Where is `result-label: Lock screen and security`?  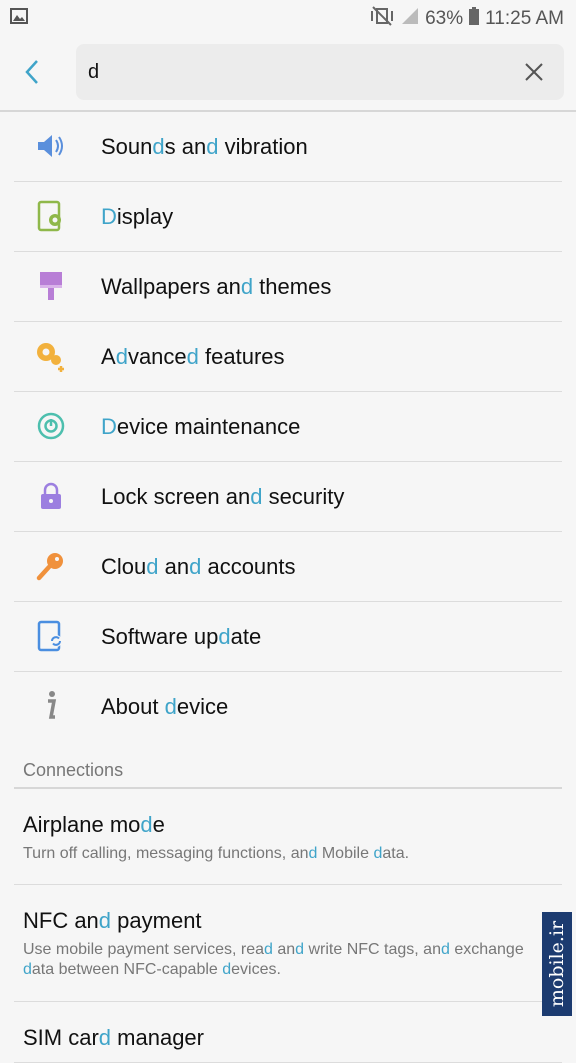 result-label: Lock screen and security is located at coordinates (222, 497).